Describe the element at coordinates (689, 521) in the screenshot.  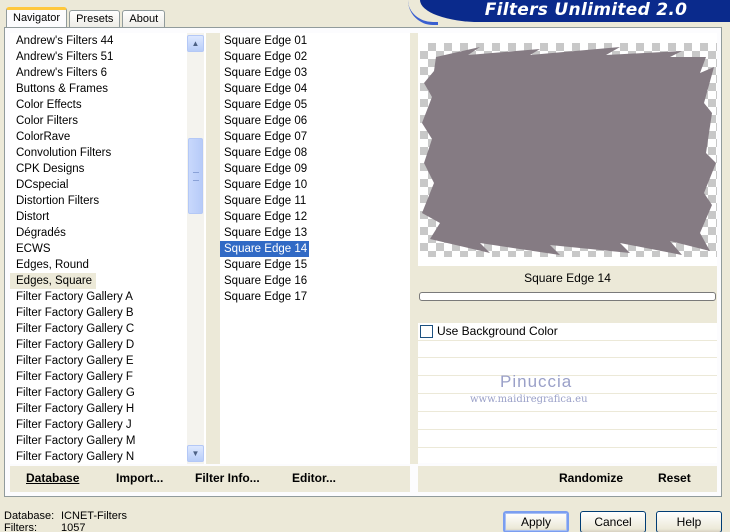
I see `help-button: Help` at that location.